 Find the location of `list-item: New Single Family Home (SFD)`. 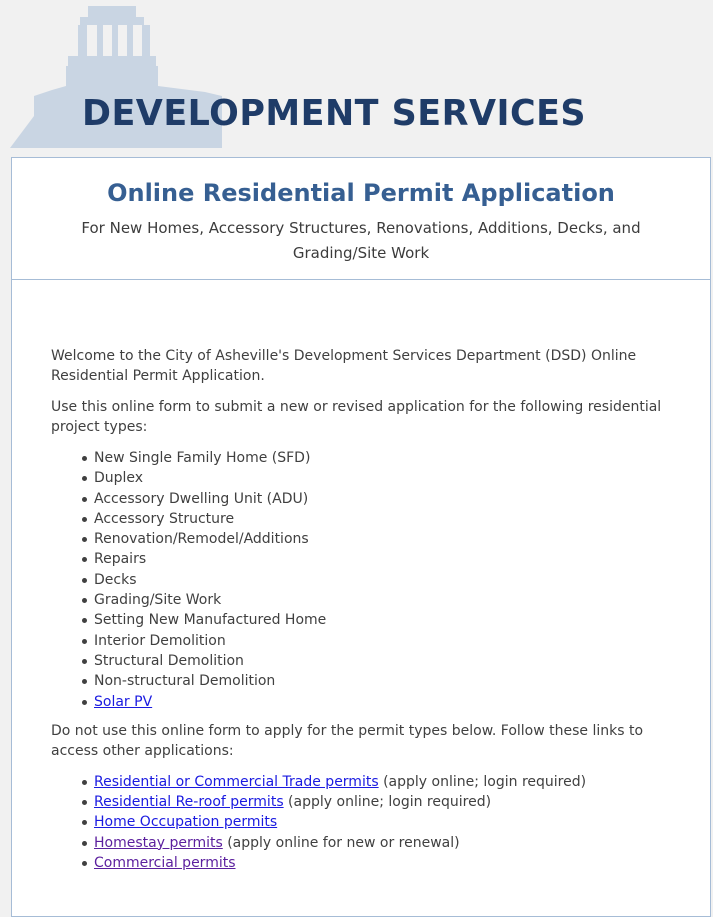

list-item: New Single Family Home (SFD) is located at coordinates (376, 458).